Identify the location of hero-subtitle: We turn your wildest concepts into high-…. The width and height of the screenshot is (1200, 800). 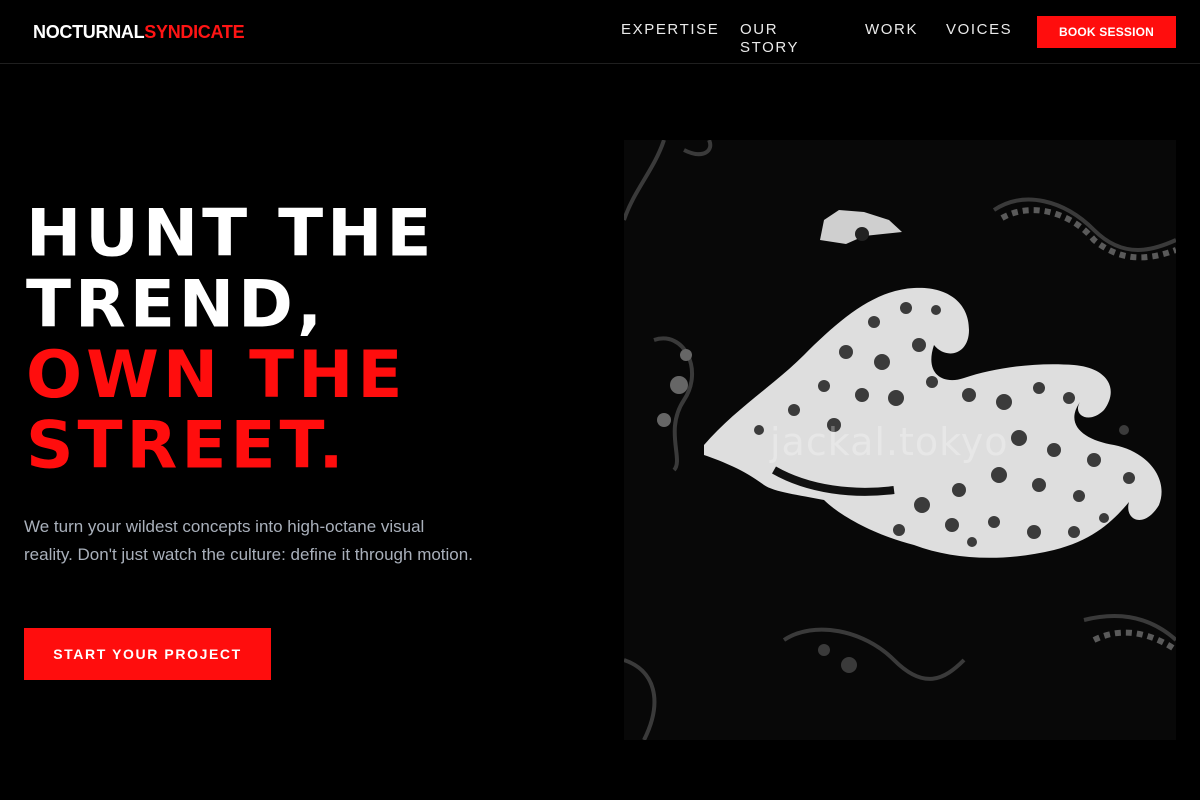
(248, 540).